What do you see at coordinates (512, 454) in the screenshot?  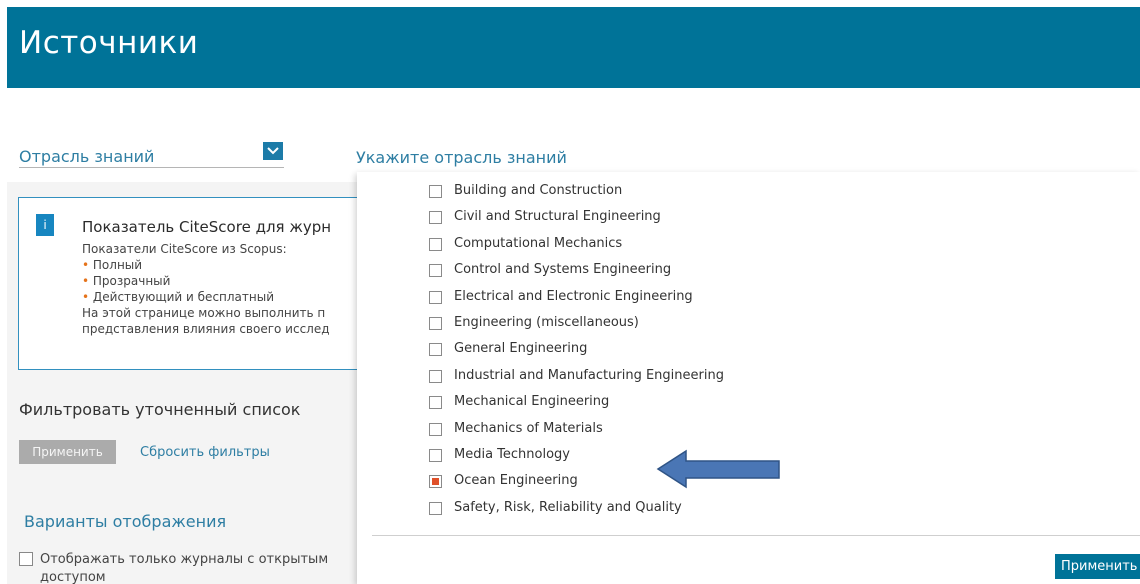 I see `subject-option-label: Media Technology` at bounding box center [512, 454].